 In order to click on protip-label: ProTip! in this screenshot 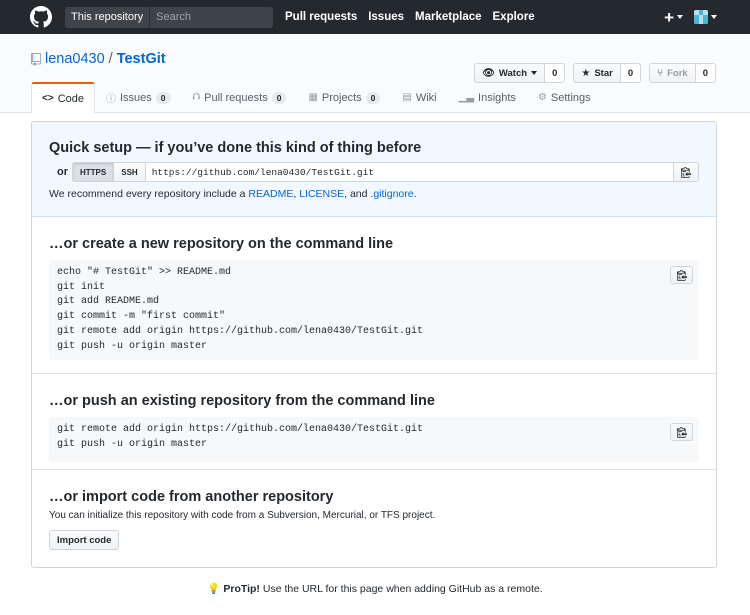, I will do `click(241, 589)`.